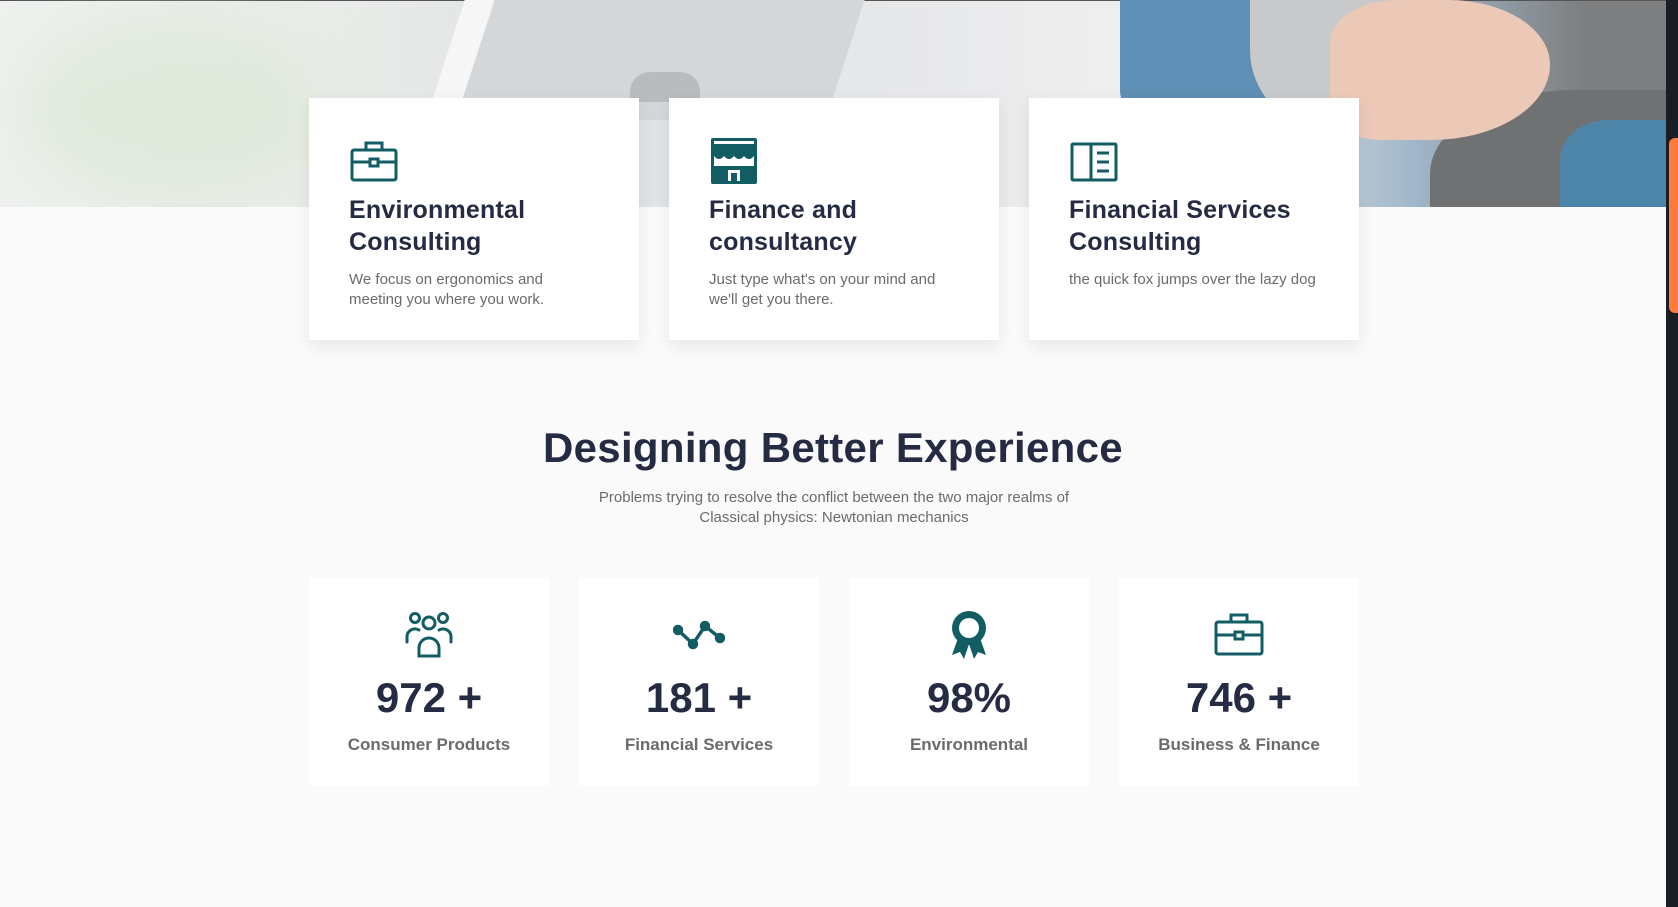 Image resolution: width=1678 pixels, height=907 pixels. I want to click on book-icon, so click(1094, 162).